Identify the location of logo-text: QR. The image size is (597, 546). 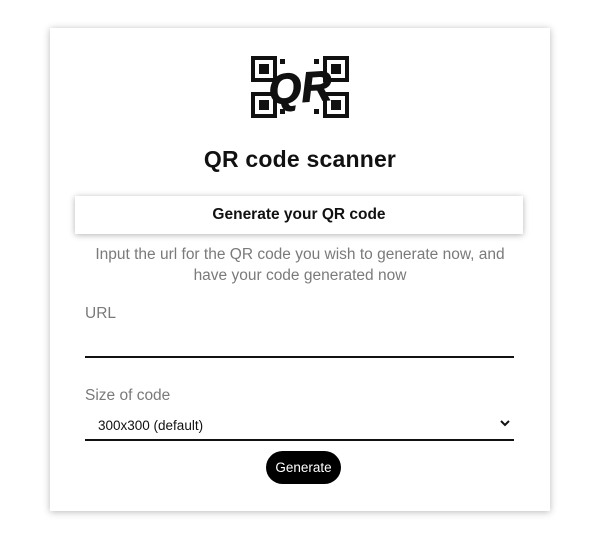
(300, 88).